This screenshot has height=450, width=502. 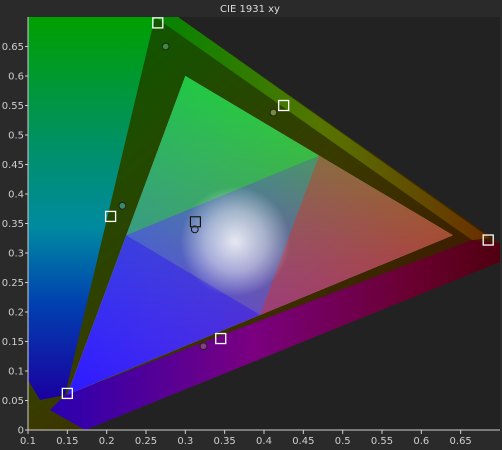 What do you see at coordinates (16, 372) in the screenshot?
I see `y-tick-label: 0.1` at bounding box center [16, 372].